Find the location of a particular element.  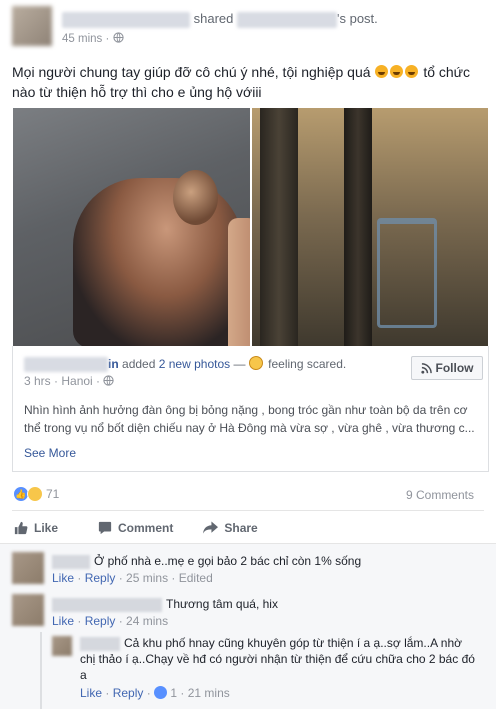

post-actions: Like Comment Share is located at coordinates (248, 528).